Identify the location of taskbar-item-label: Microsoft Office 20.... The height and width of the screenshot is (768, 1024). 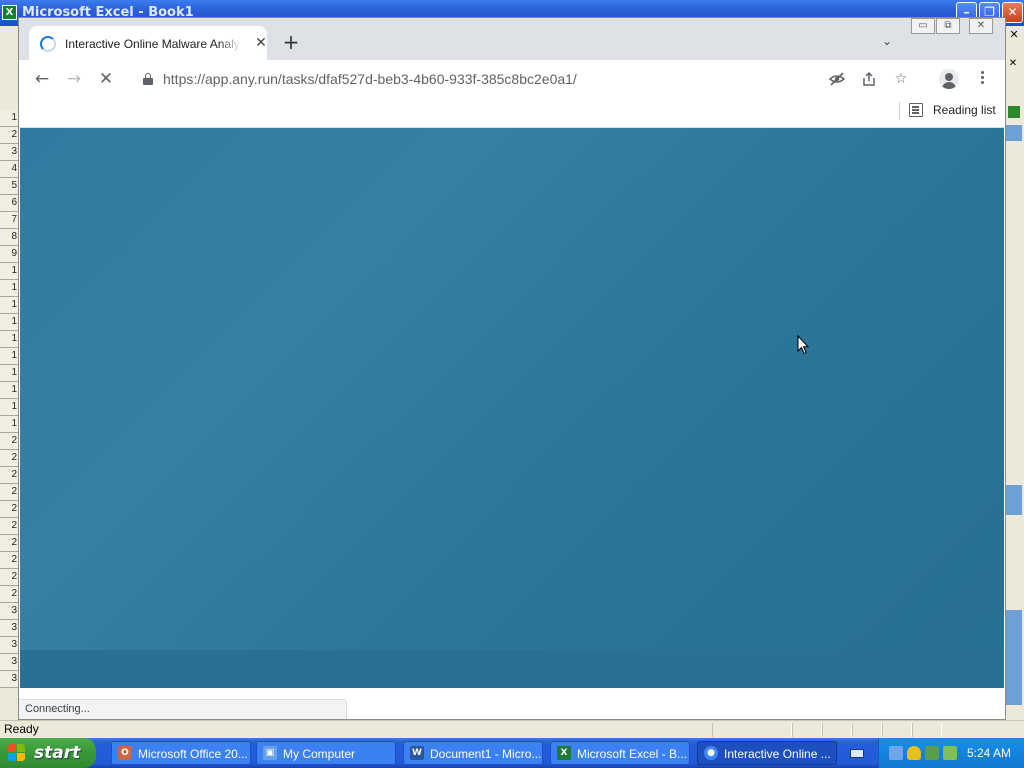
(193, 754).